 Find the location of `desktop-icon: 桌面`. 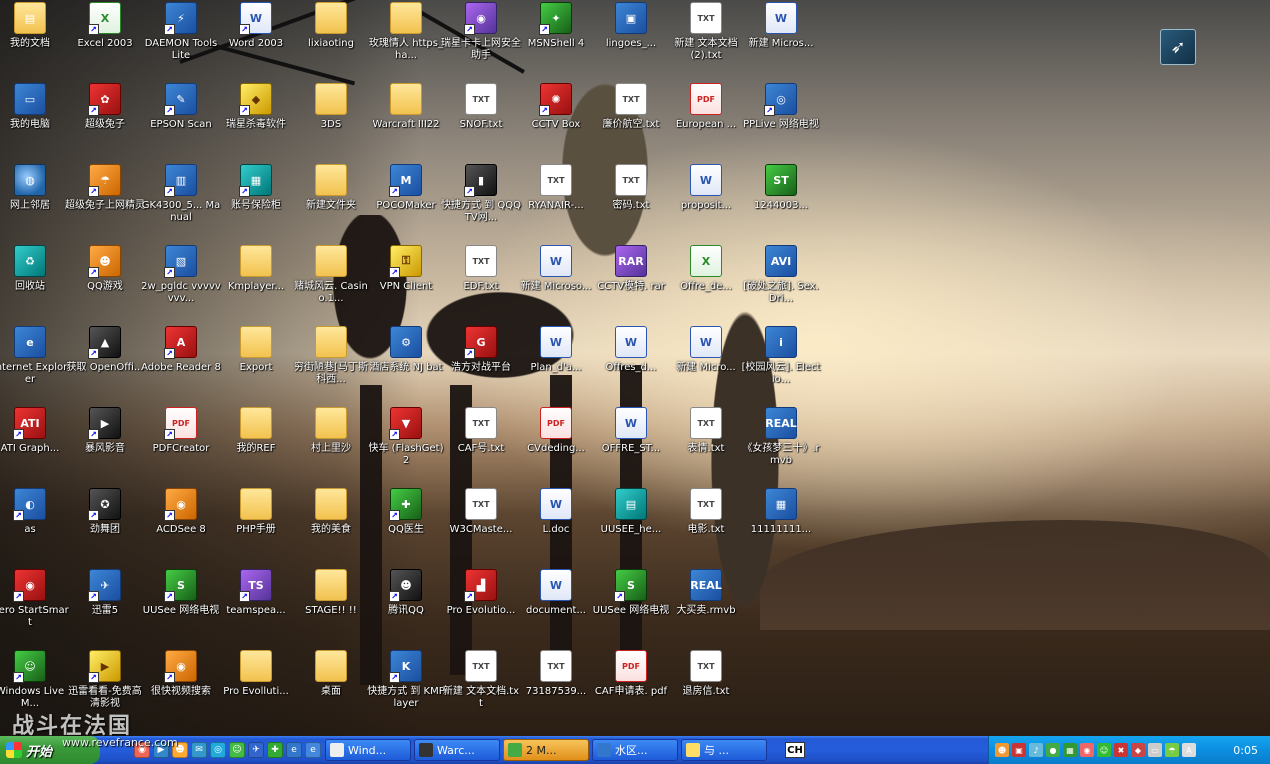

desktop-icon: 桌面 is located at coordinates (331, 688).